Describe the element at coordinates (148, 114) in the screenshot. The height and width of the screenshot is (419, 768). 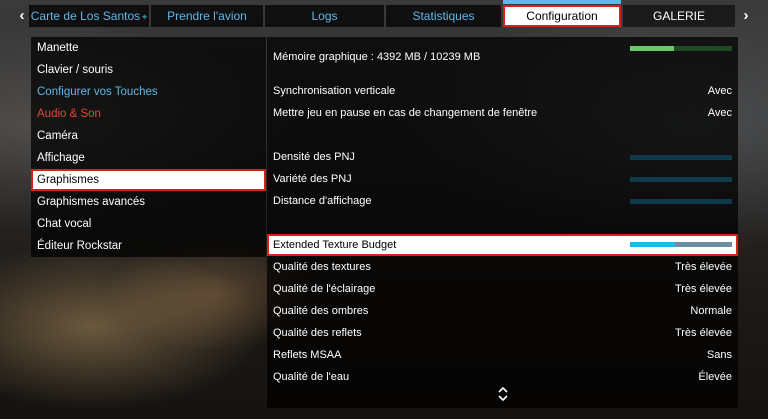
I see `menu-item-audio: Audio & Son` at that location.